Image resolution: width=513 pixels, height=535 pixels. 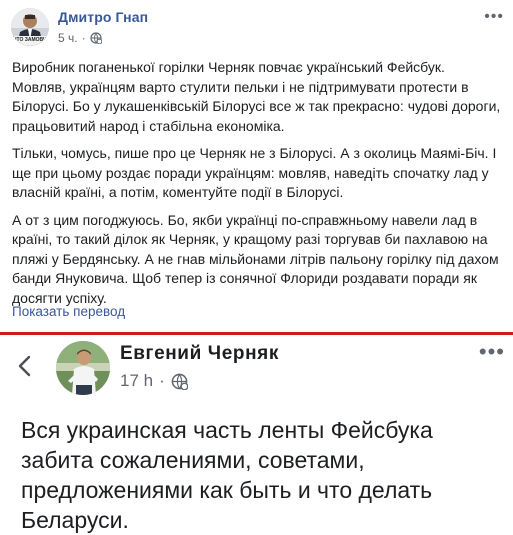 What do you see at coordinates (68, 311) in the screenshot?
I see `show-translation-link: Показать перевод` at bounding box center [68, 311].